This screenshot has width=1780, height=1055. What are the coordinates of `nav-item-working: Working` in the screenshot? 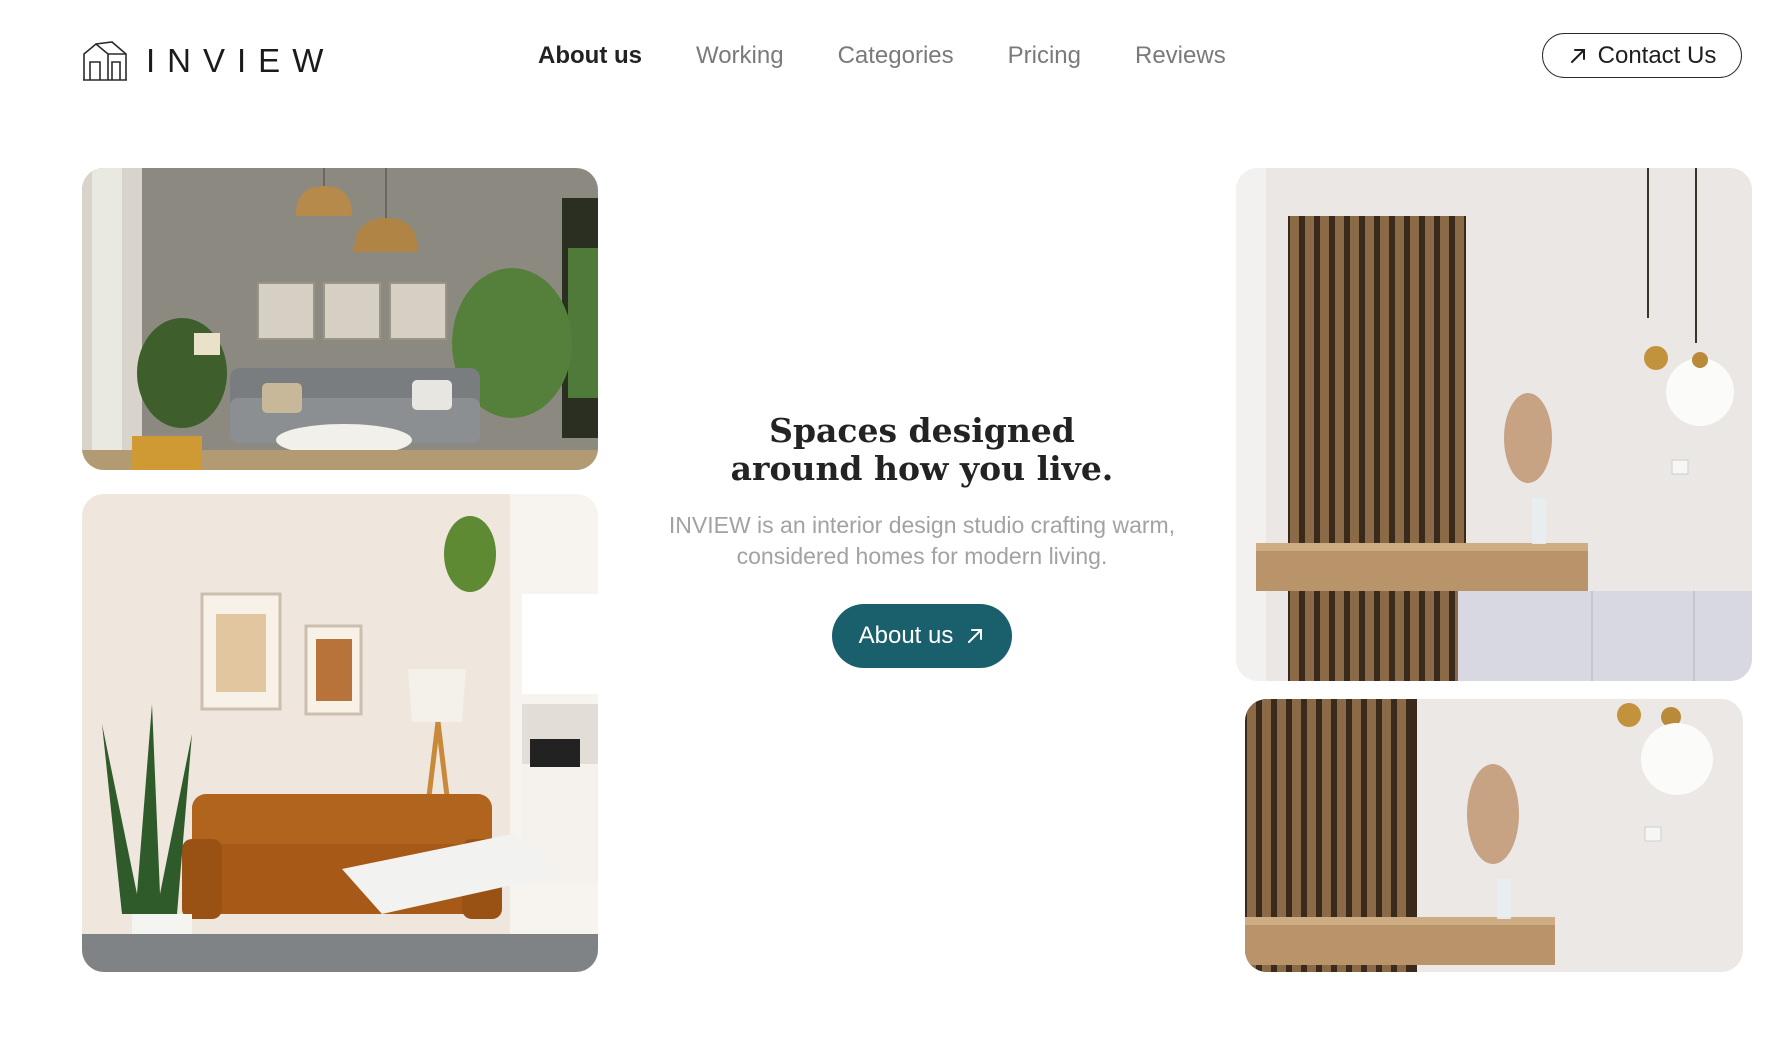 It's located at (740, 56).